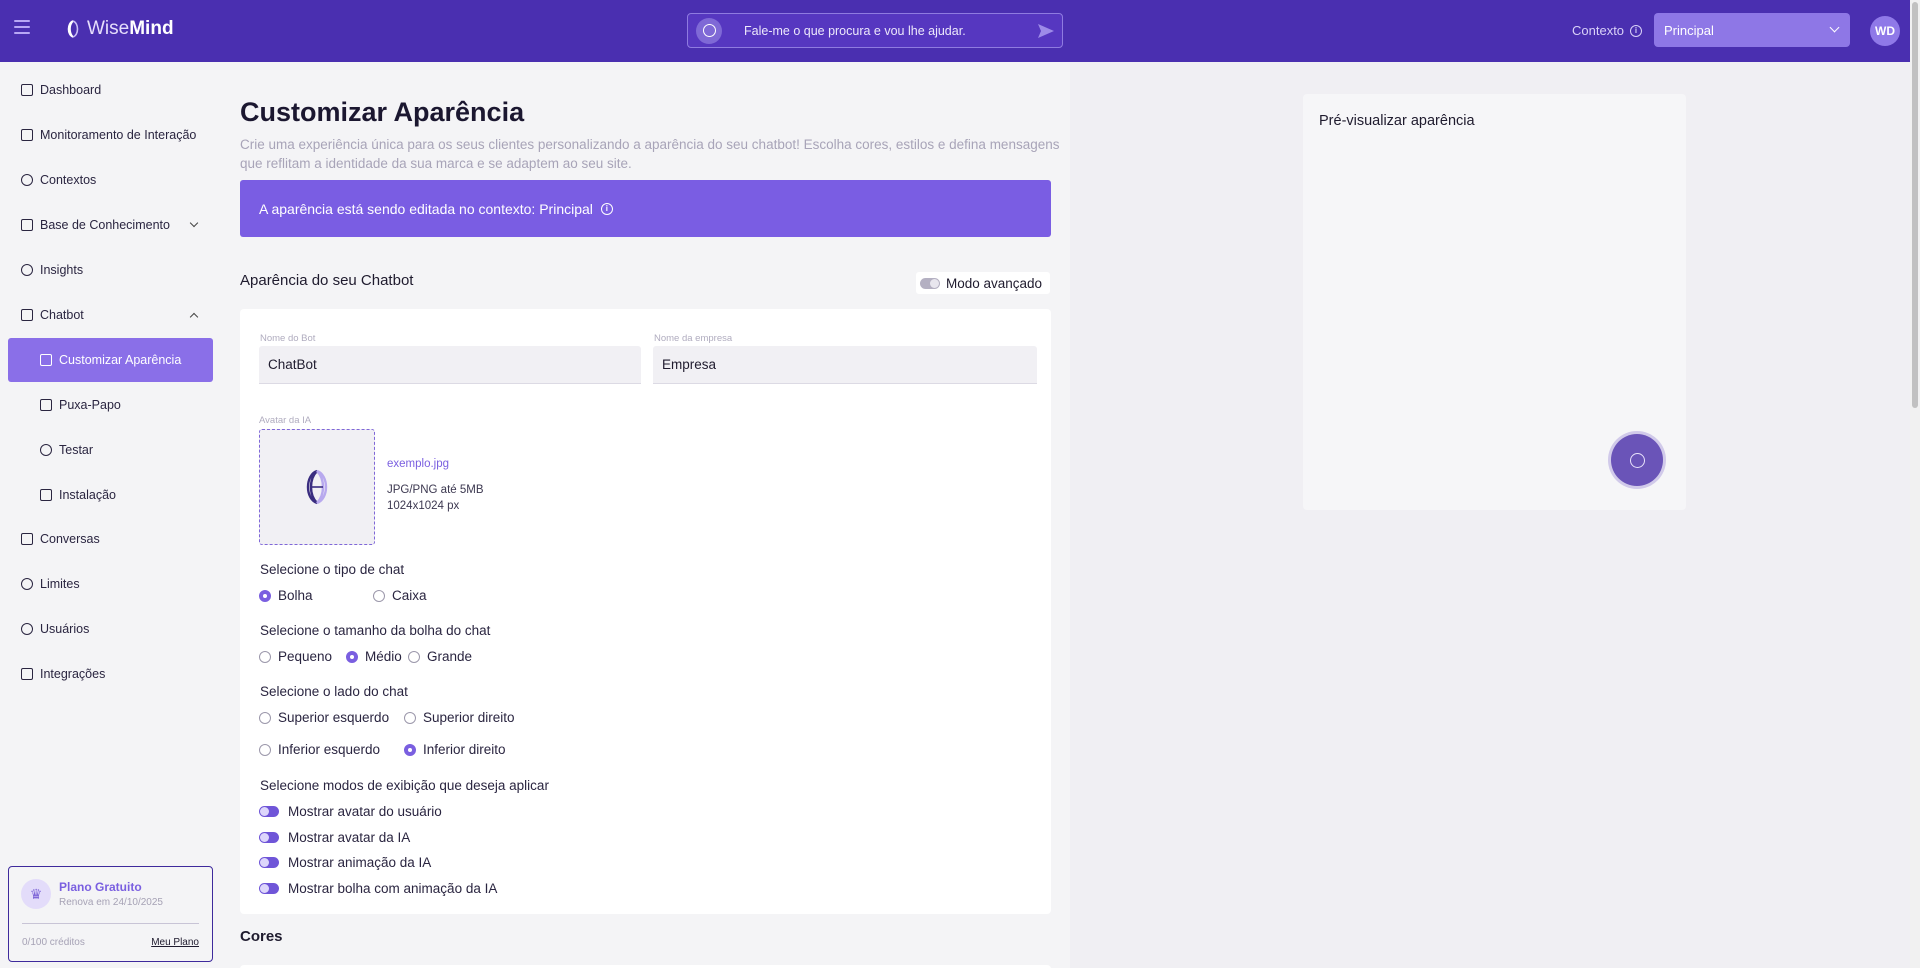  I want to click on sidebar-item-label: Usuários, so click(65, 629).